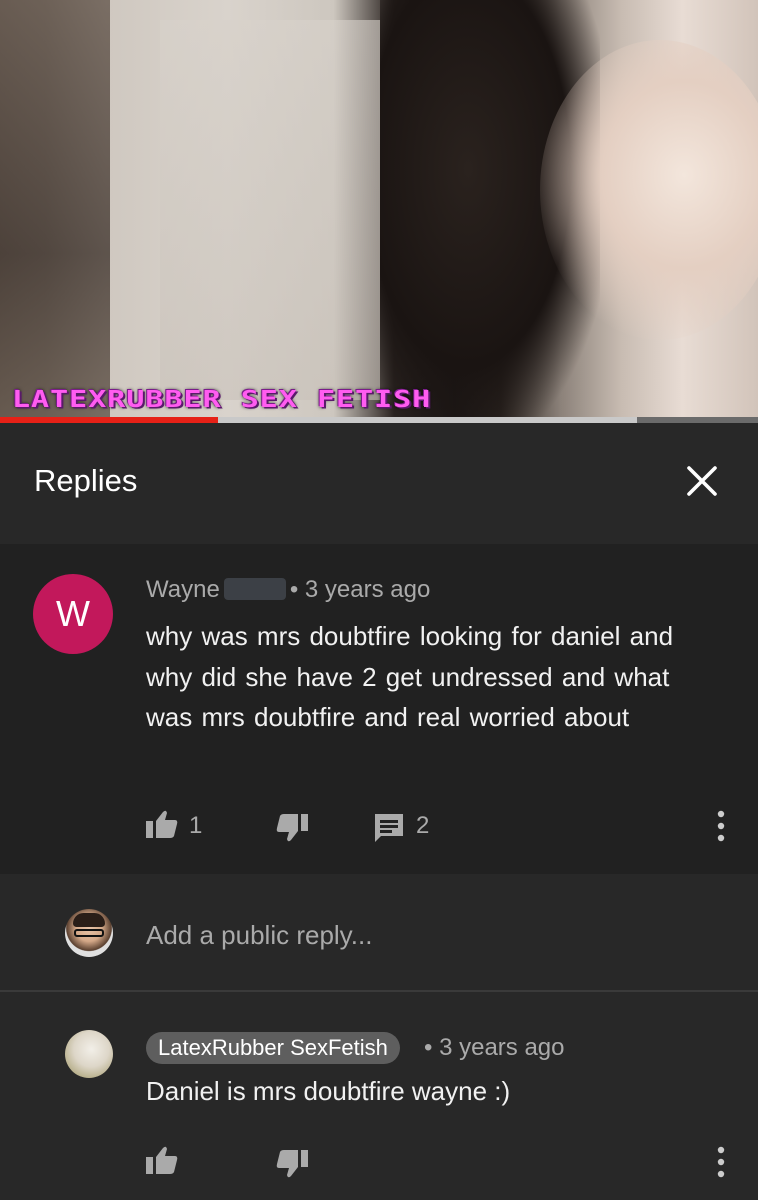 Image resolution: width=758 pixels, height=1200 pixels. I want to click on comment-meta: Wayne • 3 years ago, so click(288, 590).